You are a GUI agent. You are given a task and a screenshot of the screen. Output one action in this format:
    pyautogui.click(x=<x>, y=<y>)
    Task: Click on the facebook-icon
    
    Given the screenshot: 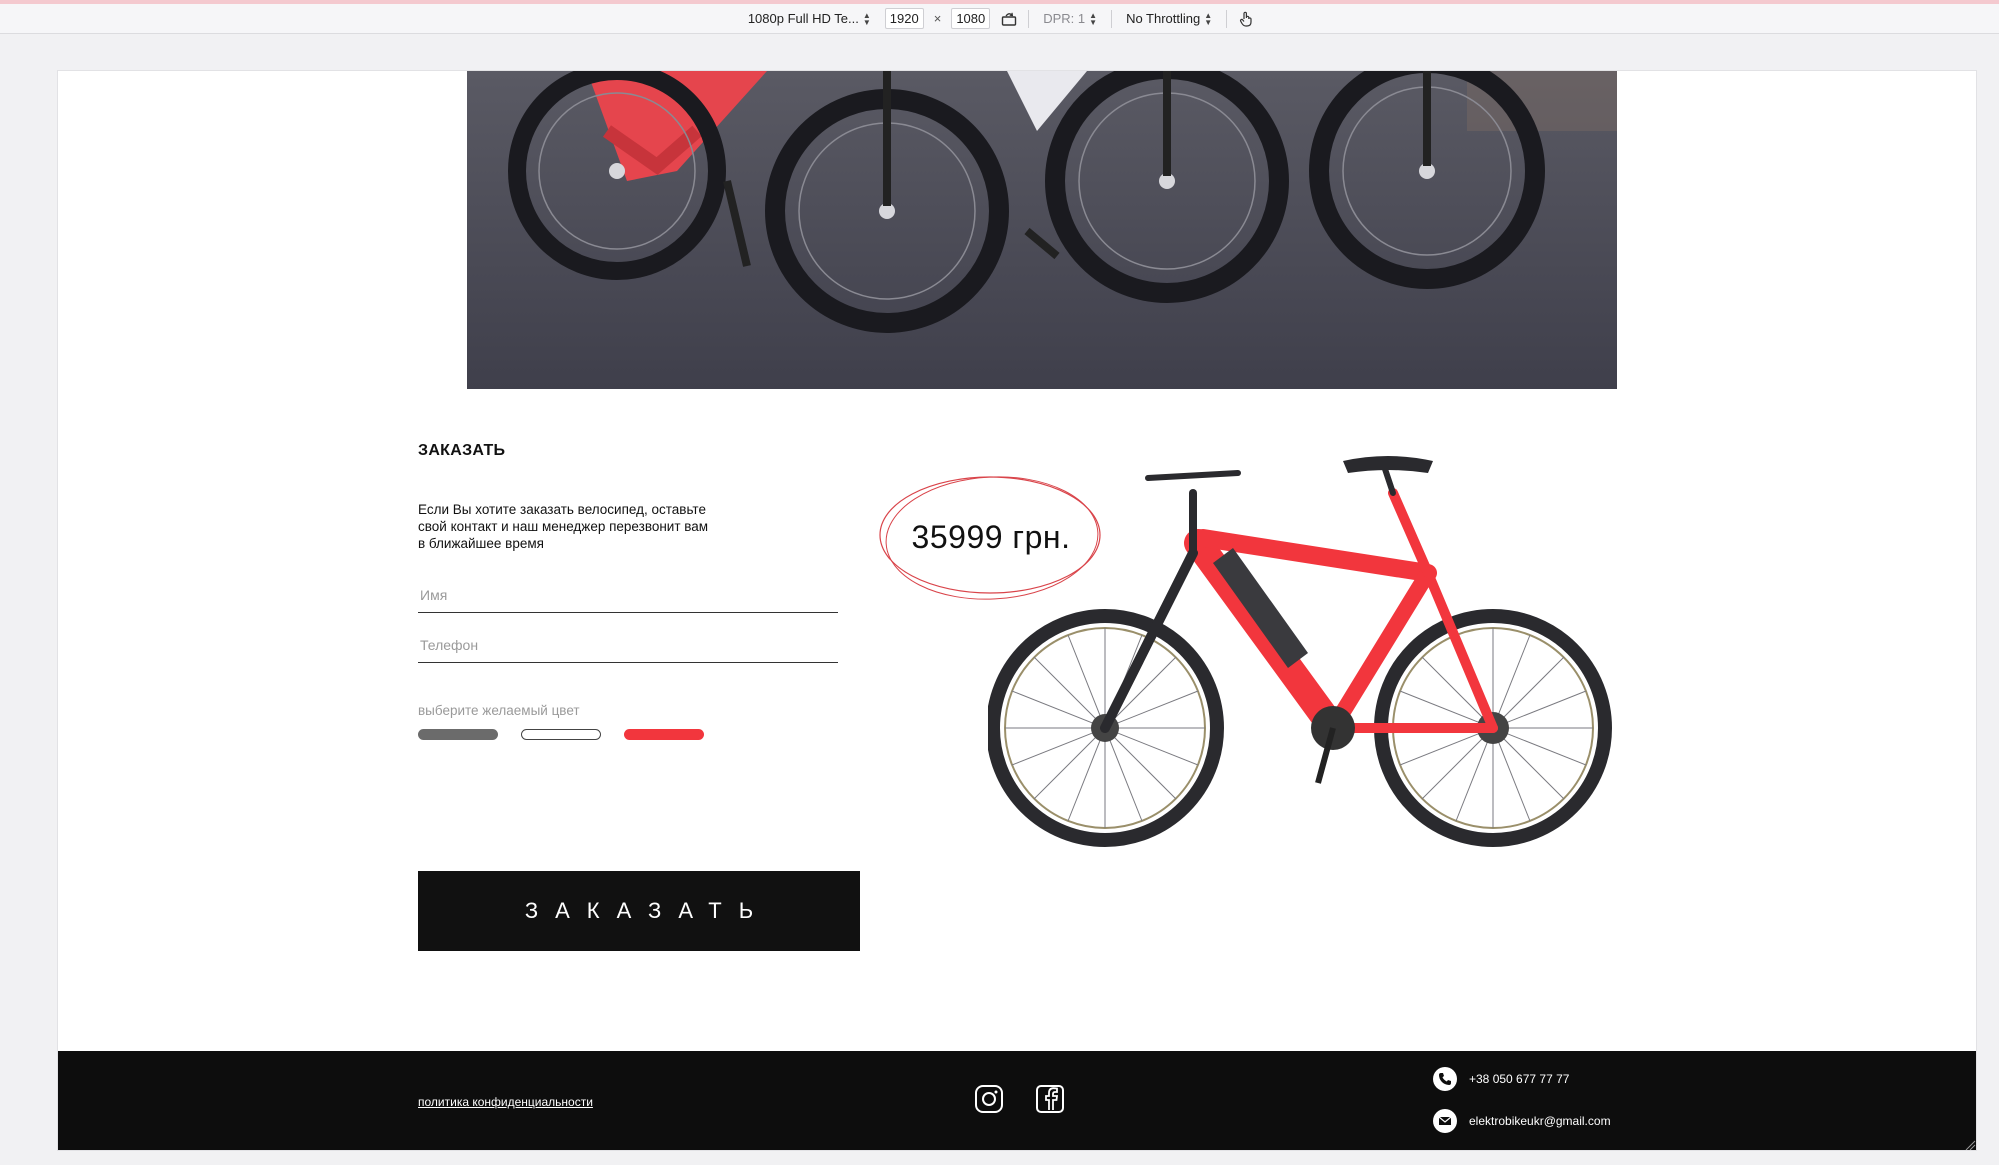 What is the action you would take?
    pyautogui.click(x=1050, y=1099)
    